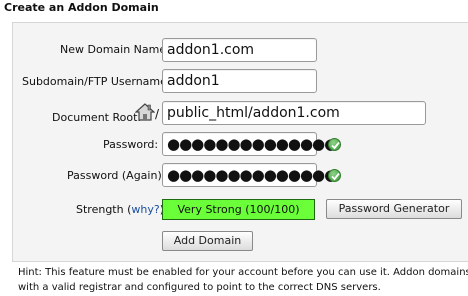  What do you see at coordinates (115, 49) in the screenshot?
I see `new-domain-label: New Domain Name:` at bounding box center [115, 49].